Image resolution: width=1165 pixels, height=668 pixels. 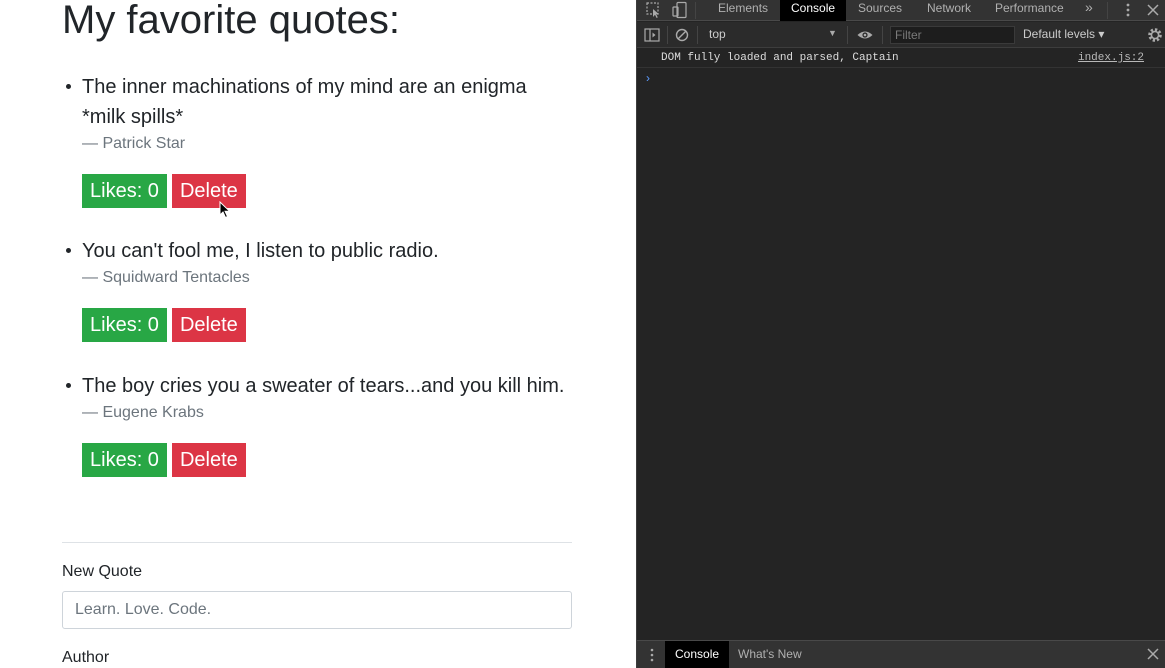 I want to click on console-prompt: ›, so click(x=648, y=78).